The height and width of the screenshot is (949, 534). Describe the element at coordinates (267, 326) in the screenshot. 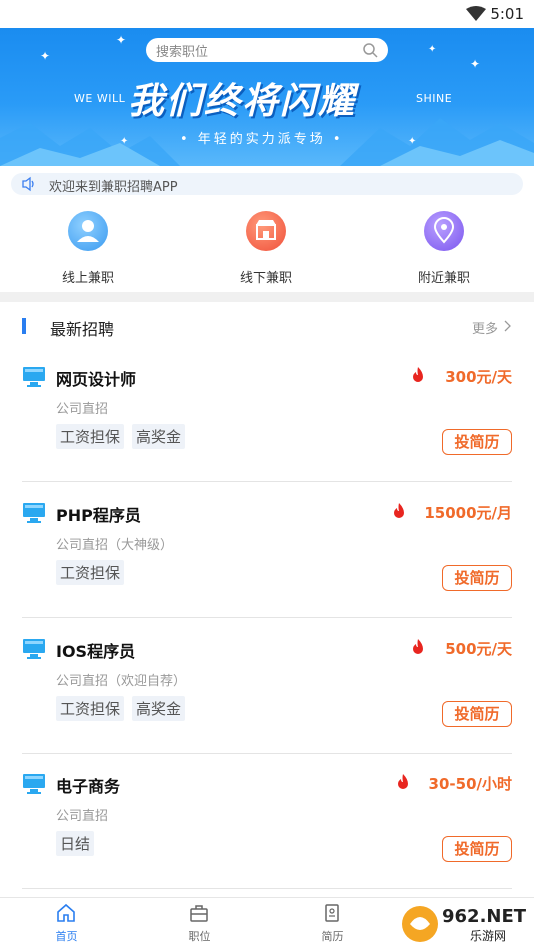

I see `latest-jobs-header: 最新招聘 更多` at that location.